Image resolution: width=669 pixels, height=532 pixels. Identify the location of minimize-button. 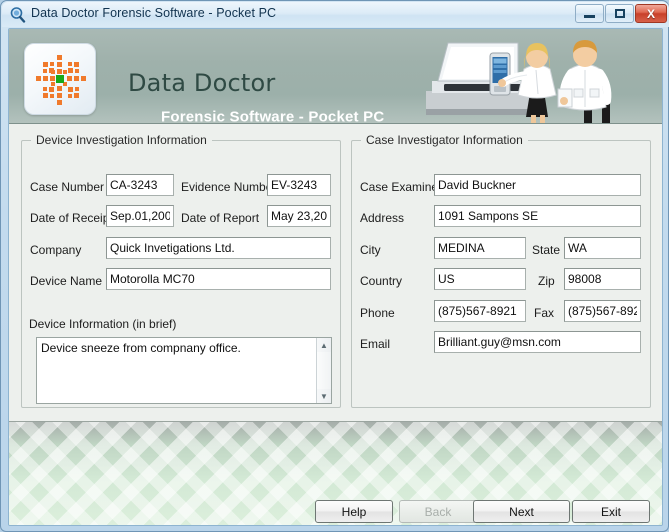
(589, 13).